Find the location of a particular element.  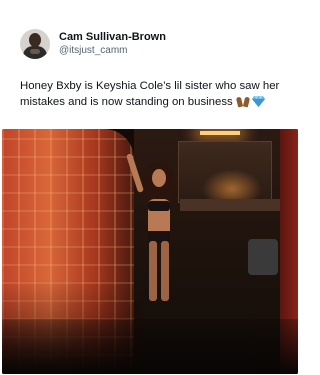

display-name: Cam Sullivan-Brown is located at coordinates (112, 37).